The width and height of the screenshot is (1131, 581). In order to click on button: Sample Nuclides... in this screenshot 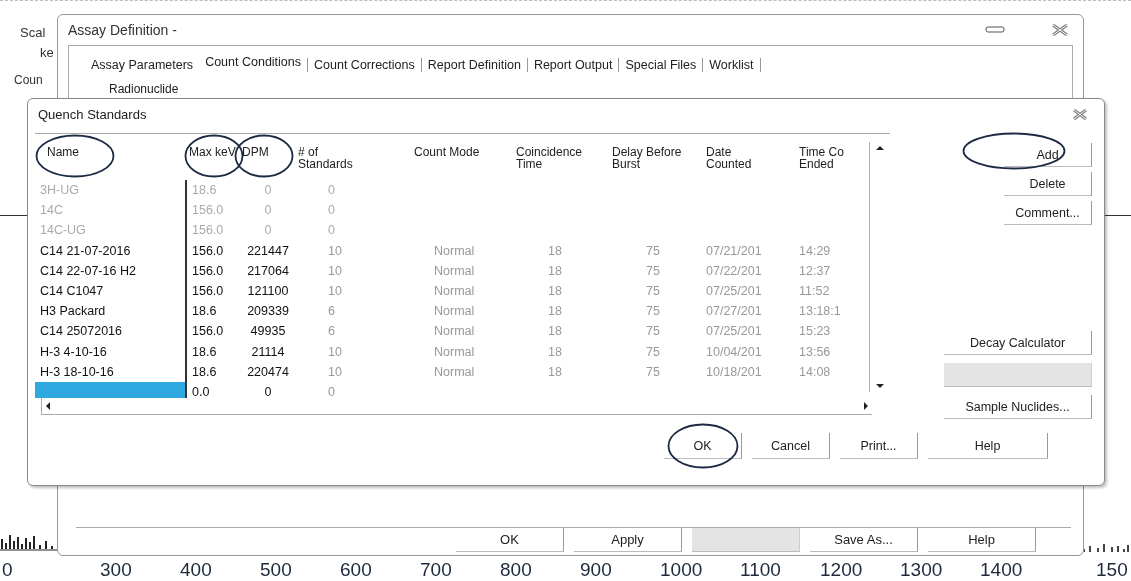, I will do `click(1018, 407)`.